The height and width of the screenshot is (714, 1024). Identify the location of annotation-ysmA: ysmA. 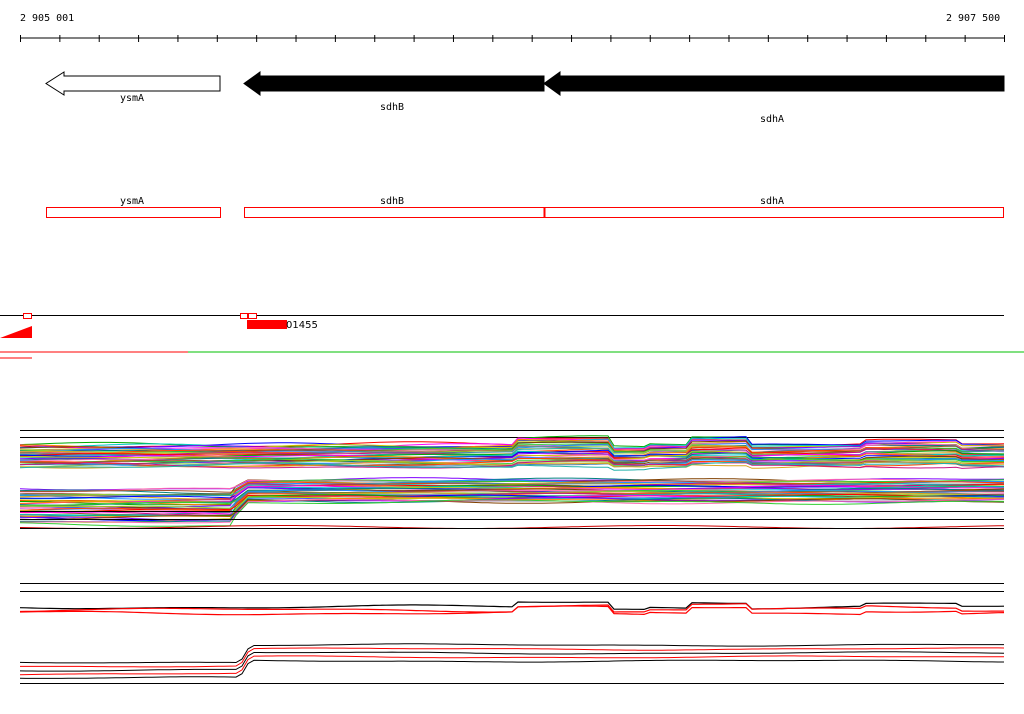
(133, 207).